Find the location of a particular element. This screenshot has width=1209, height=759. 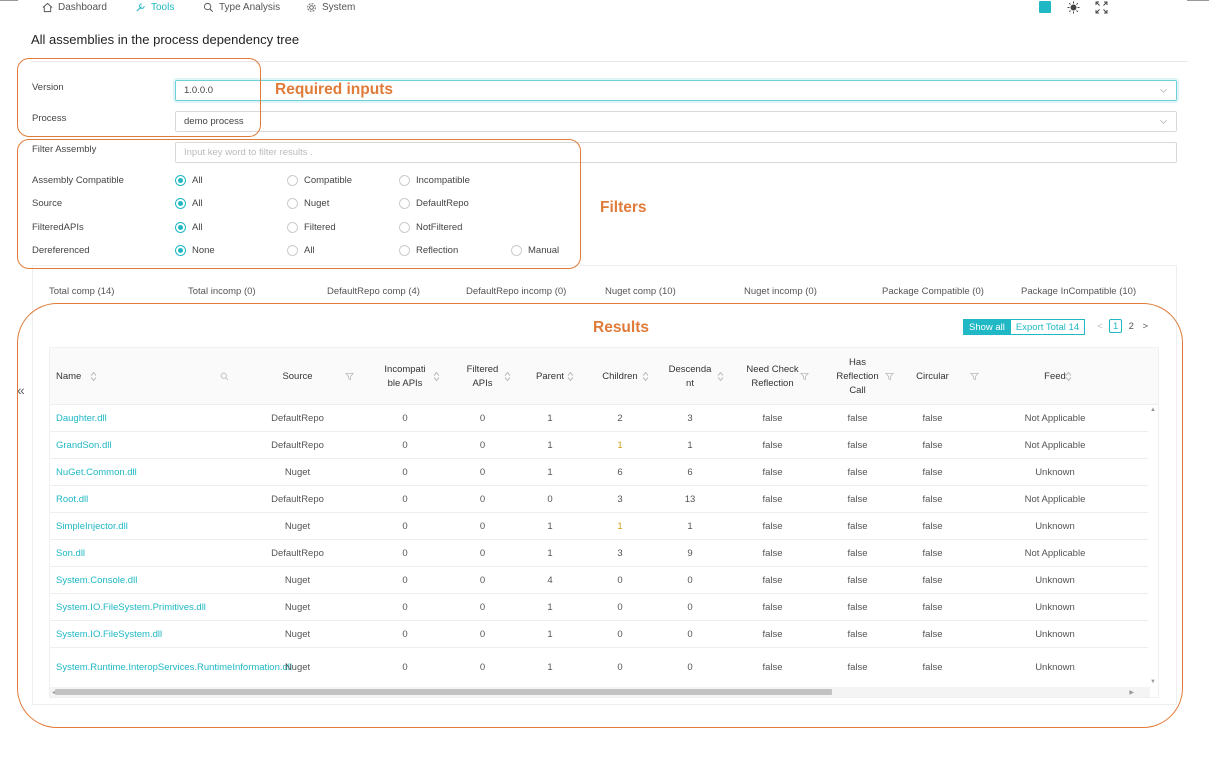

nav-item-label: Dashboard is located at coordinates (82, 7).